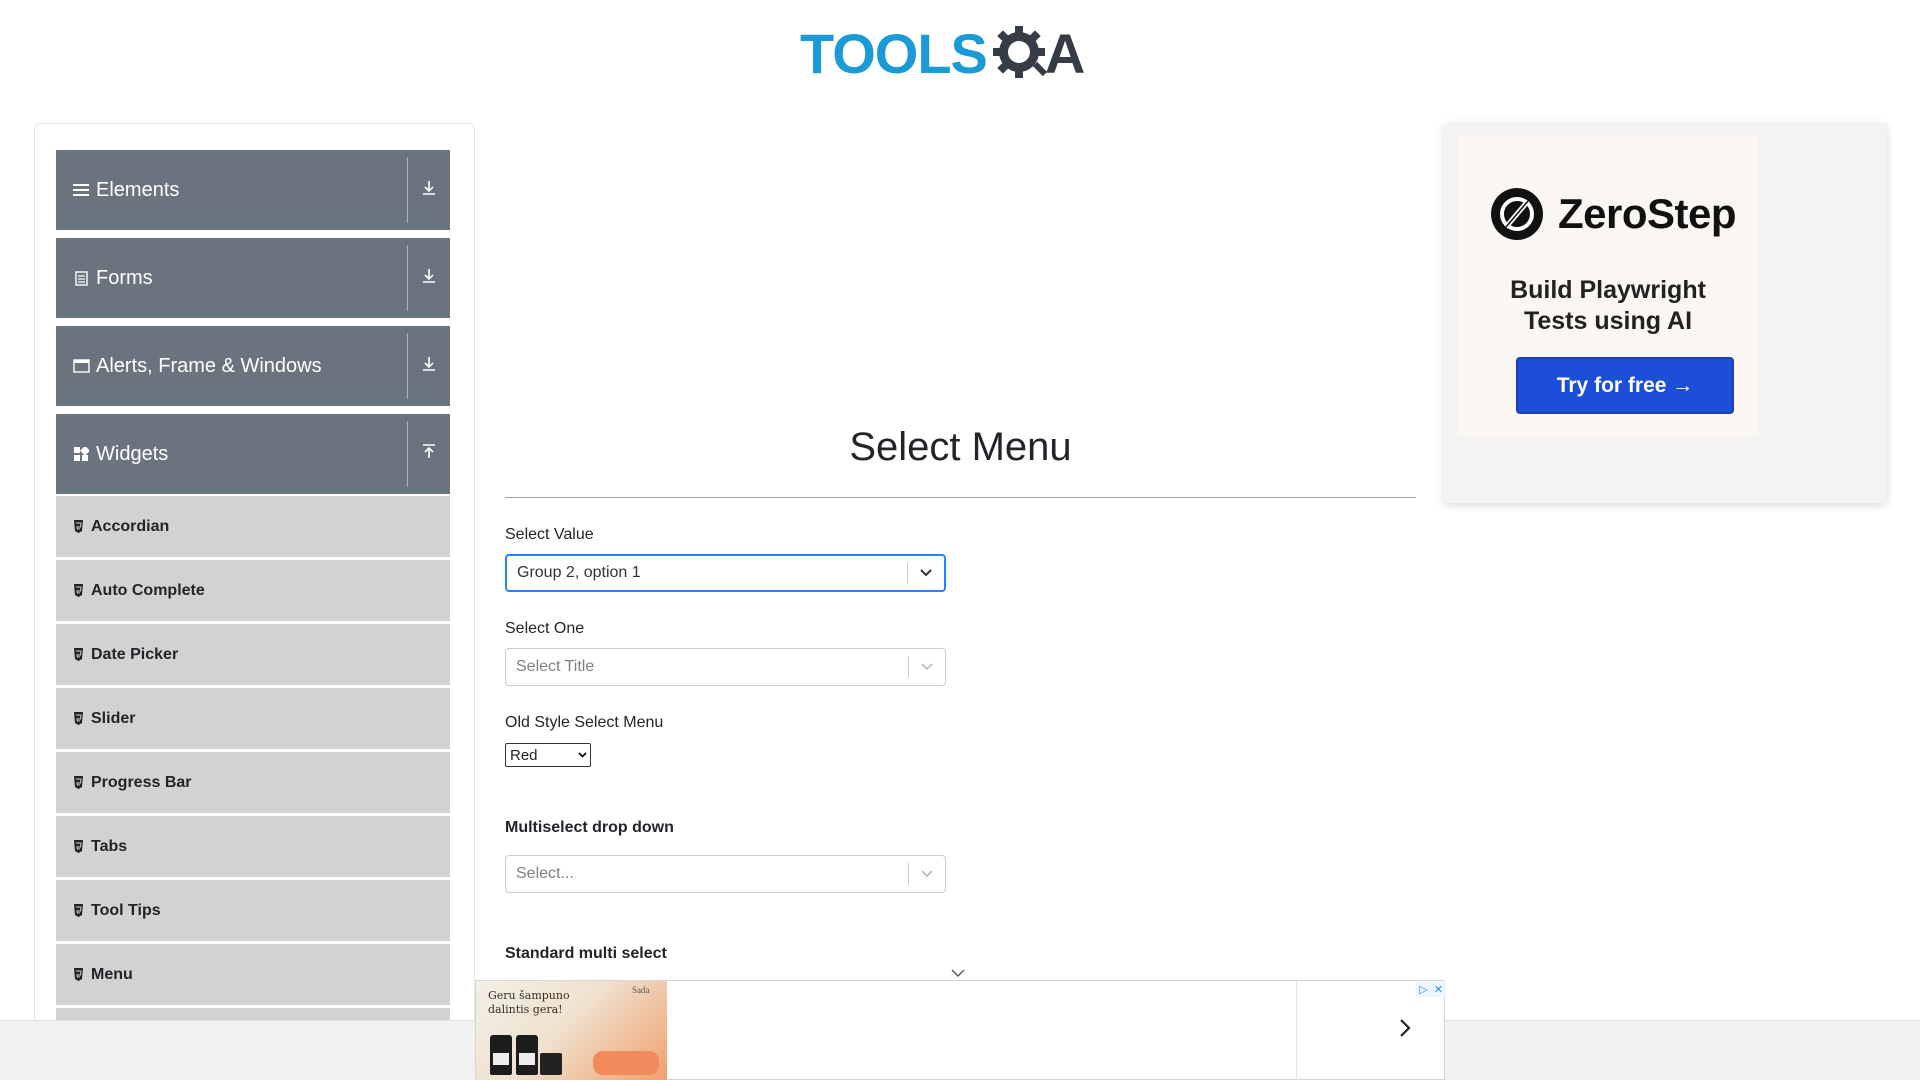  Describe the element at coordinates (138, 189) in the screenshot. I see `sidebar-group-label: Elements` at that location.